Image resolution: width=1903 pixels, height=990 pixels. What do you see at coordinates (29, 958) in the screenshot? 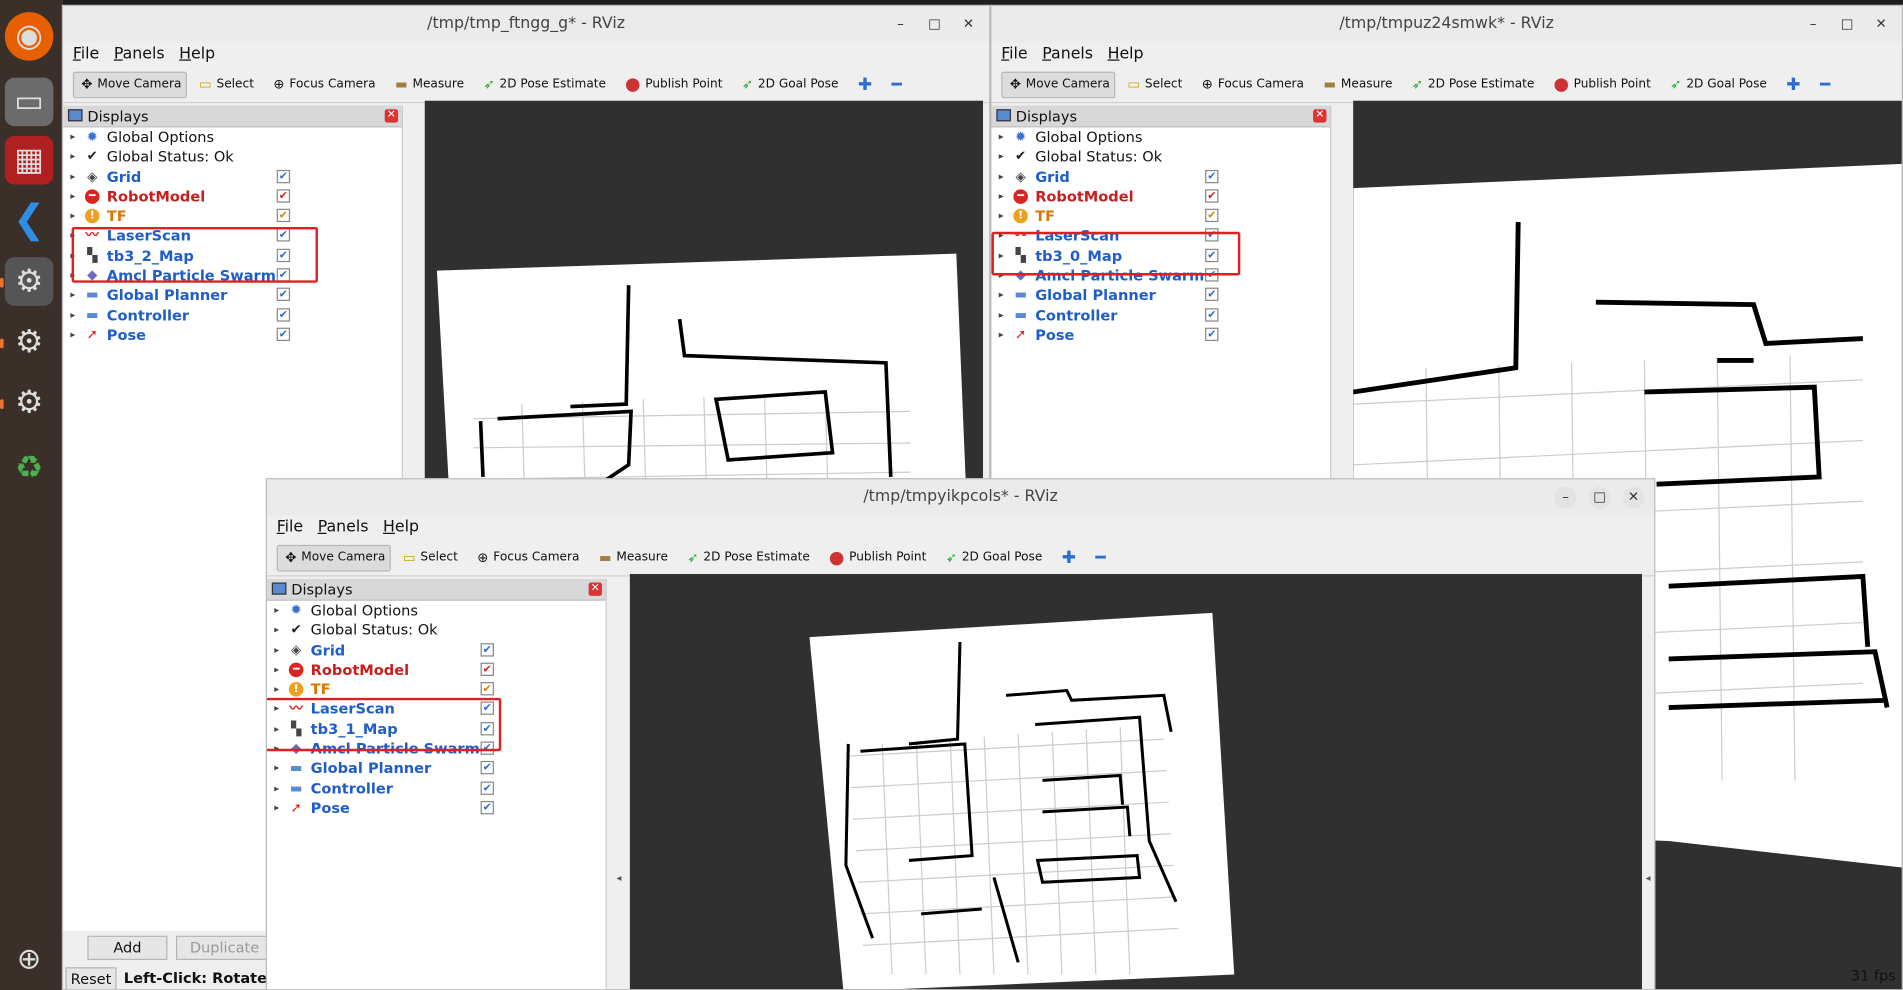
I see `show-apps-icon: ⊕` at bounding box center [29, 958].